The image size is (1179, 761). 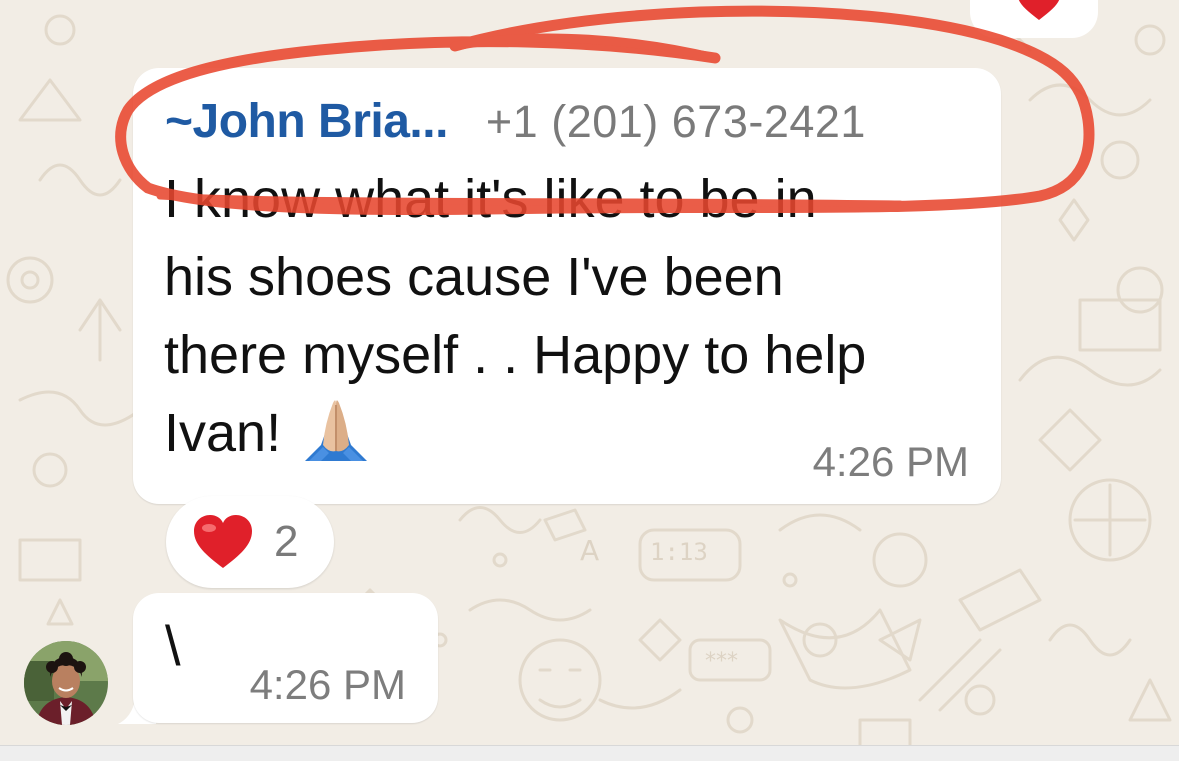 What do you see at coordinates (327, 684) in the screenshot?
I see `reply-time: 4:26 PM` at bounding box center [327, 684].